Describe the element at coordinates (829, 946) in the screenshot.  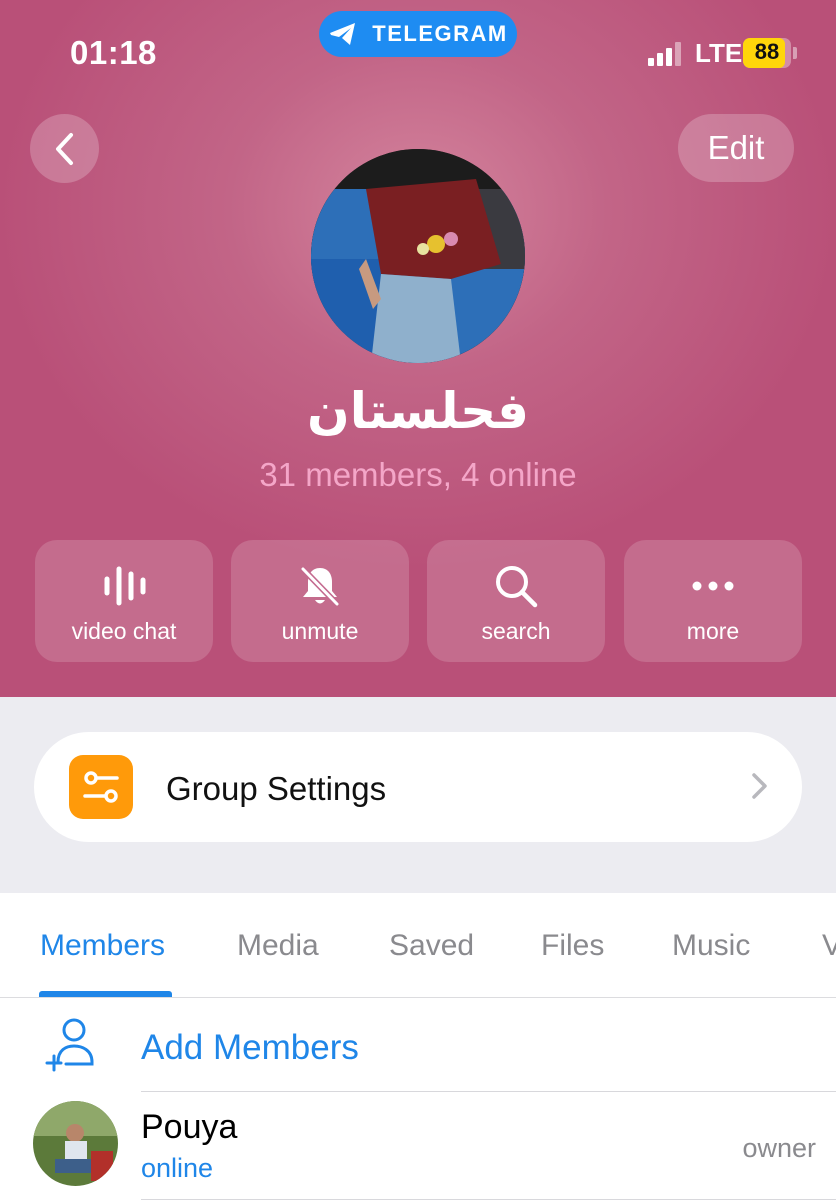
I see `tab-next-partial: V` at that location.